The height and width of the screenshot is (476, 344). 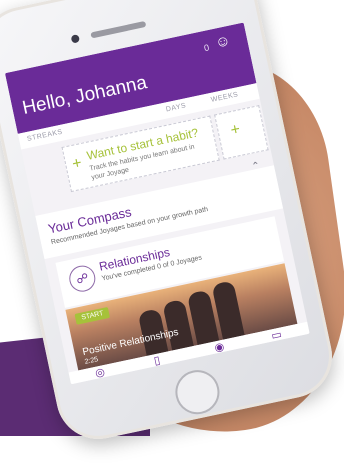 What do you see at coordinates (276, 335) in the screenshot?
I see `chat-icon: ▭` at bounding box center [276, 335].